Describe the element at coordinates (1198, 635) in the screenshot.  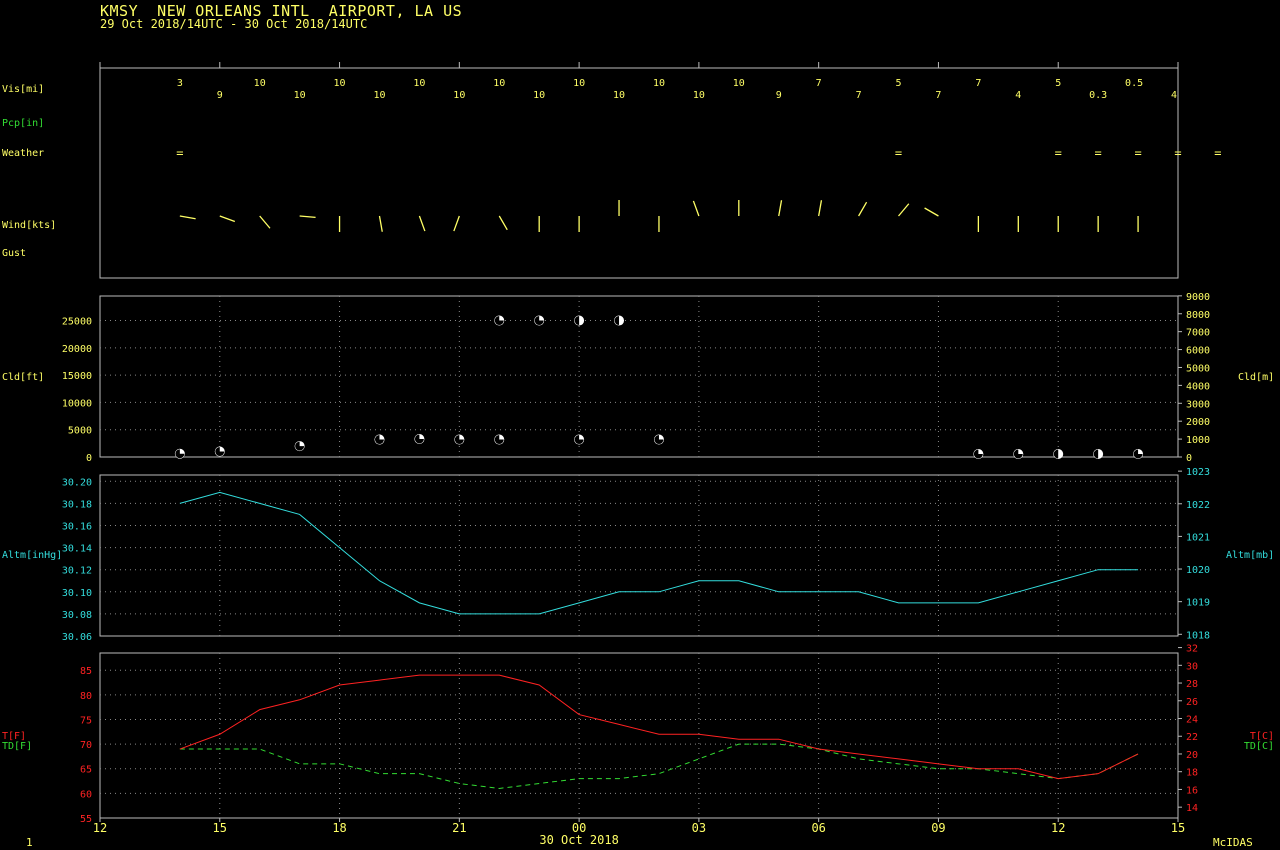
I see `altm-mb-tick-label: 1018` at that location.